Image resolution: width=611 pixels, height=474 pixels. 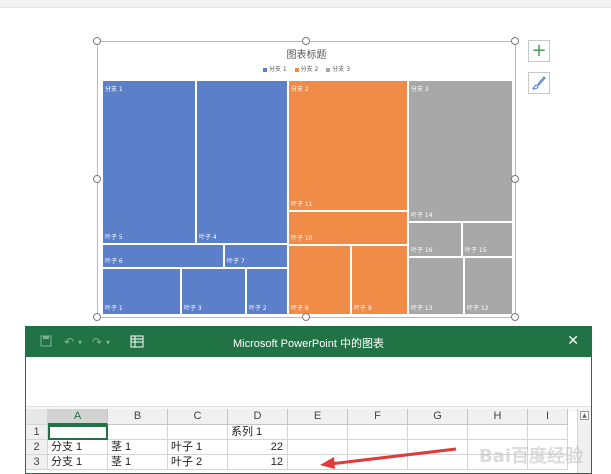 What do you see at coordinates (548, 417) in the screenshot?
I see `column-header: I` at bounding box center [548, 417].